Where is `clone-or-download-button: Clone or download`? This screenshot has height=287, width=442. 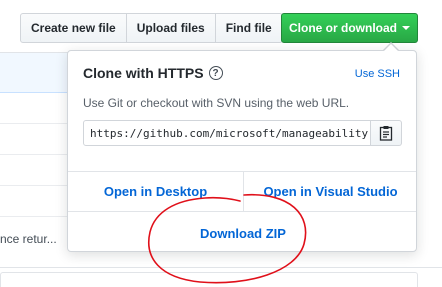
clone-or-download-button: Clone or download is located at coordinates (349, 28).